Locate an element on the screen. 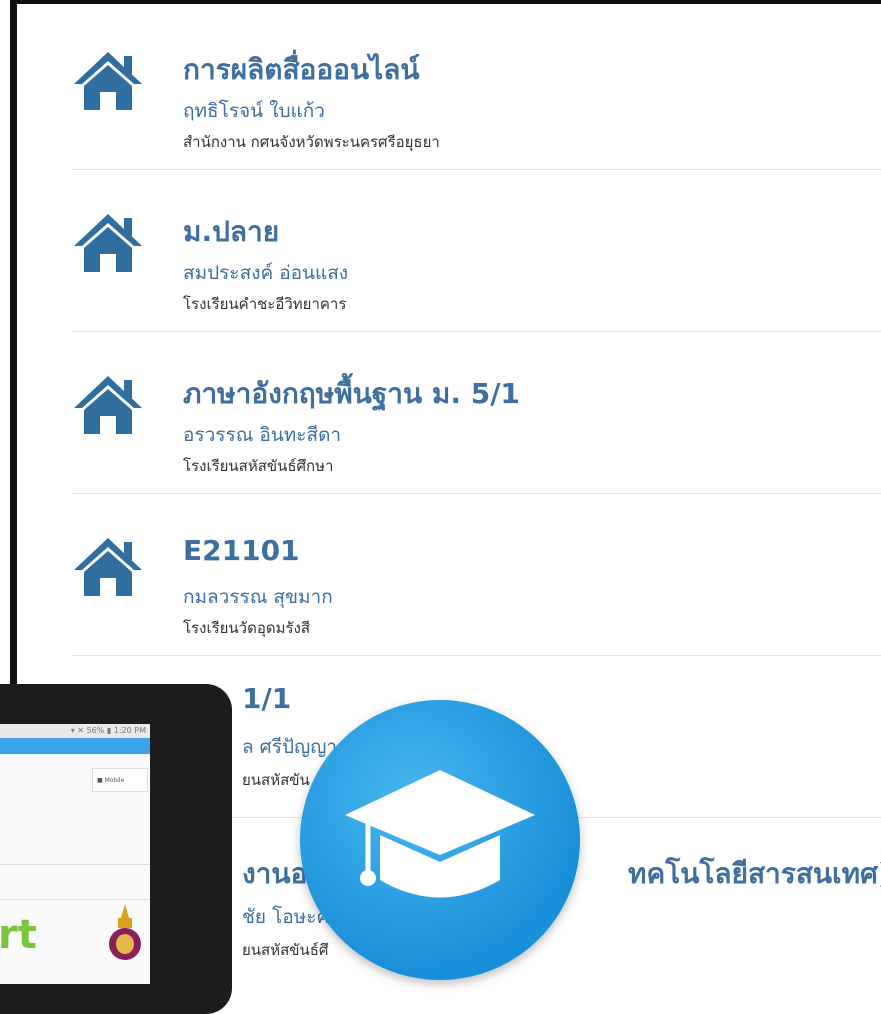 Image resolution: width=881 pixels, height=1014 pixels. course-teacher: ล ศรีปัญญา is located at coordinates (290, 747).